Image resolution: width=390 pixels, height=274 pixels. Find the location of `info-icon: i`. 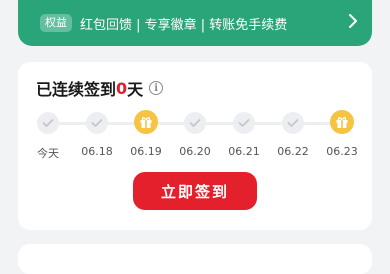

info-icon: i is located at coordinates (156, 88).